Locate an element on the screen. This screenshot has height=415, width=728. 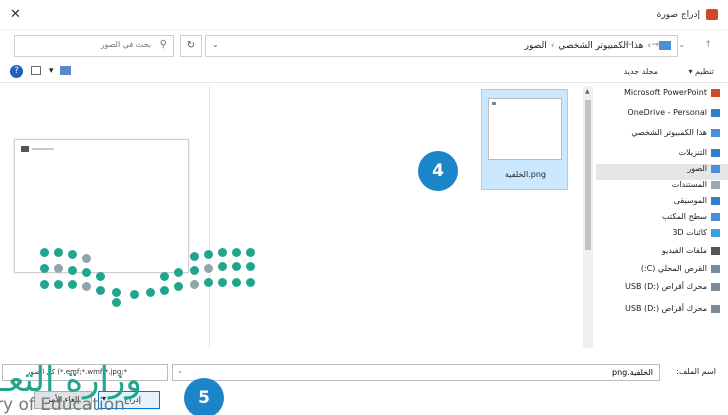
sidebar-item: OneDrive - Personal is located at coordinates (673, 116).